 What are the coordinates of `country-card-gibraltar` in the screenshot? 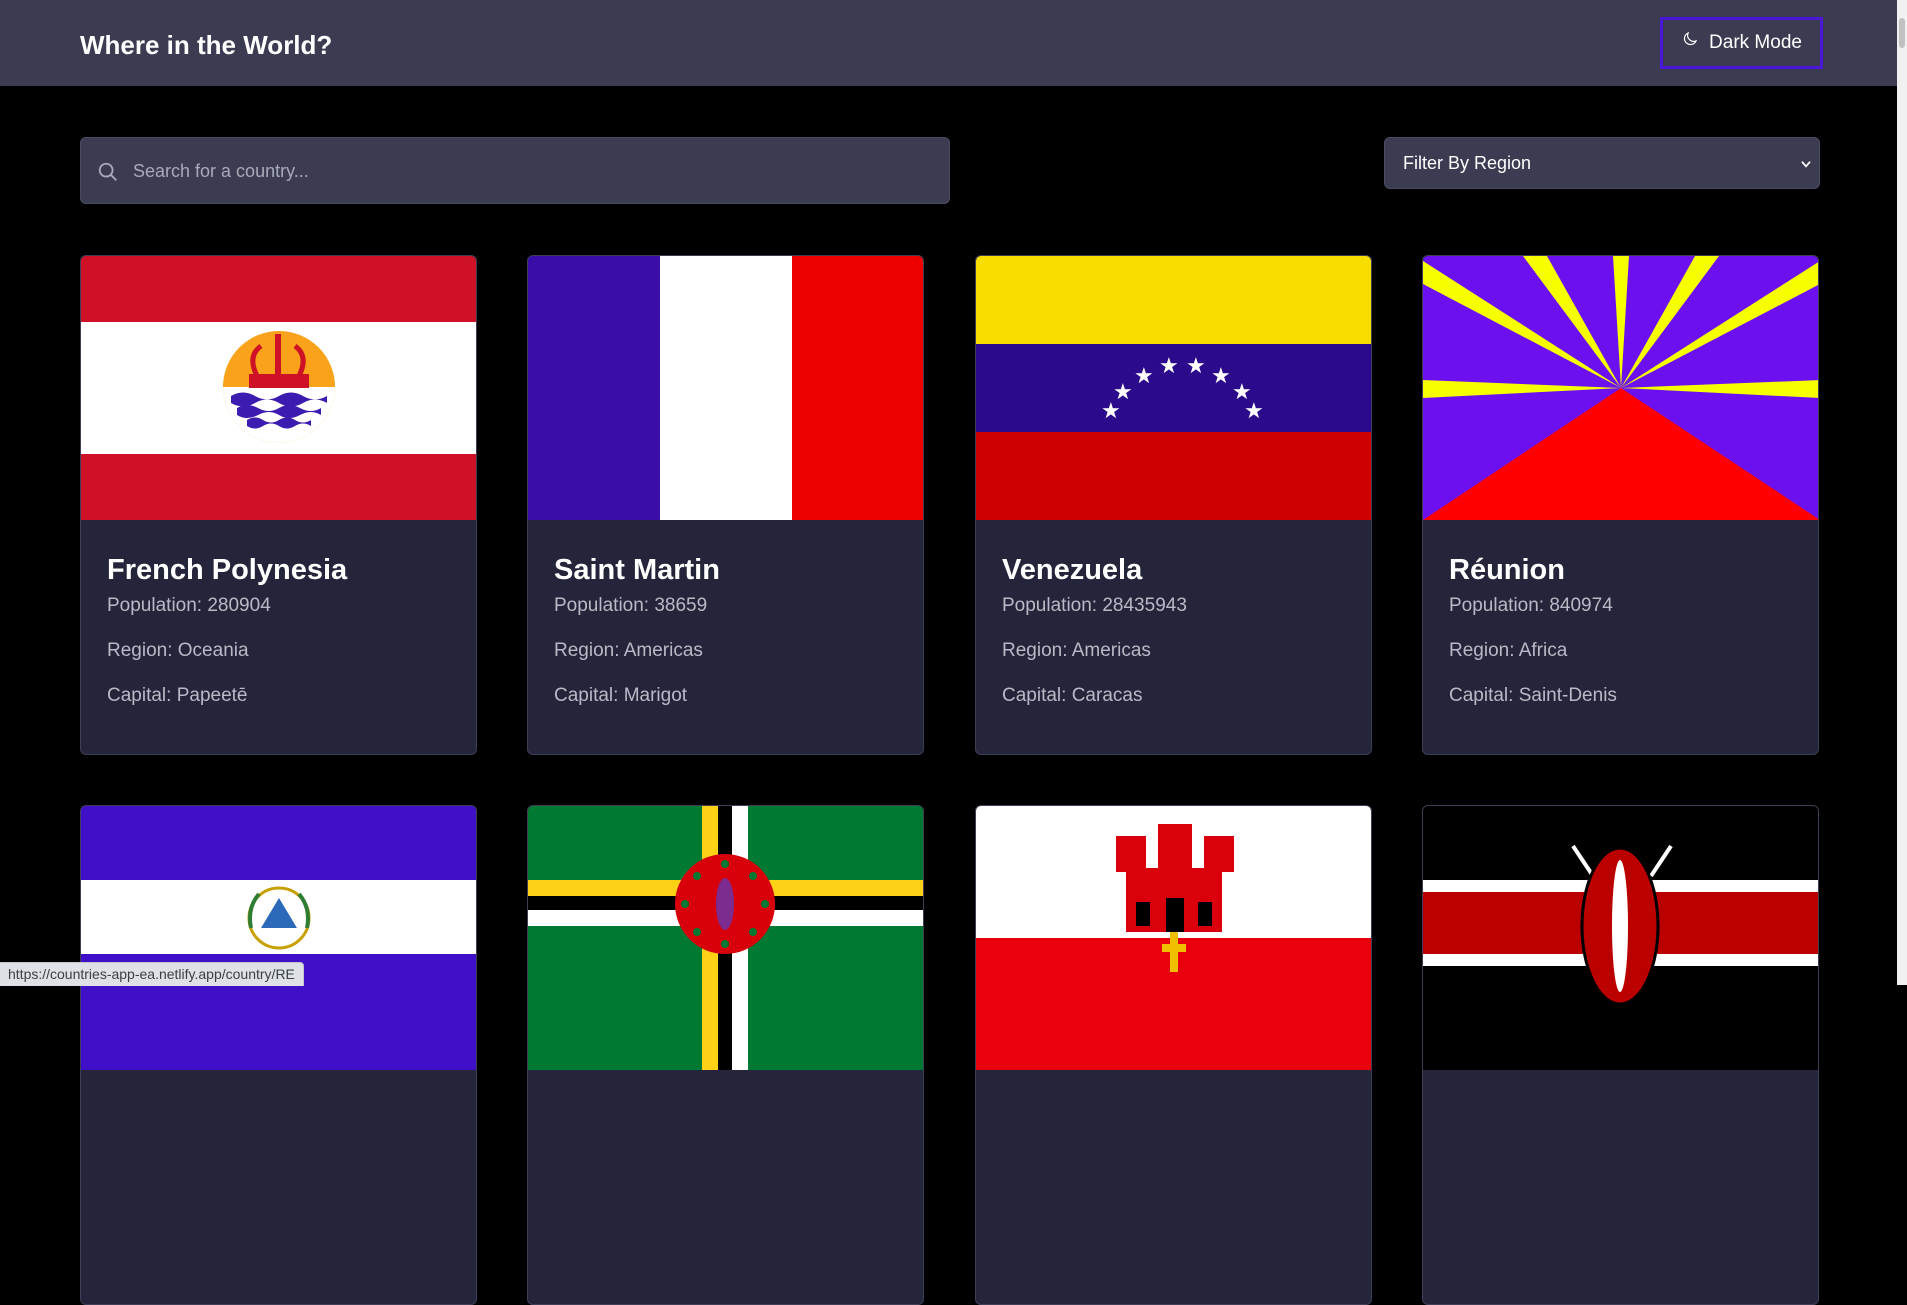 It's located at (1173, 1055).